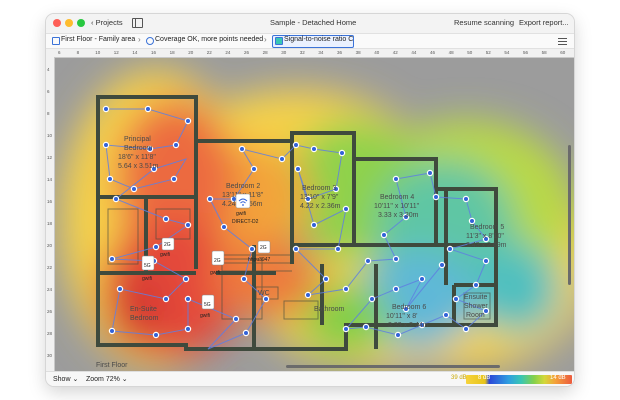 The image size is (620, 400). What do you see at coordinates (215, 273) in the screenshot?
I see `ap-3-name: gwifi` at bounding box center [215, 273].